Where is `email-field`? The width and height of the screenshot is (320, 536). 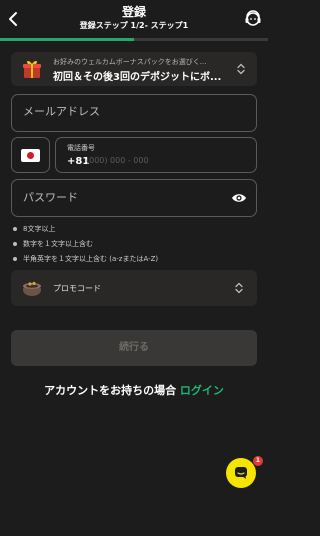
email-field is located at coordinates (134, 113).